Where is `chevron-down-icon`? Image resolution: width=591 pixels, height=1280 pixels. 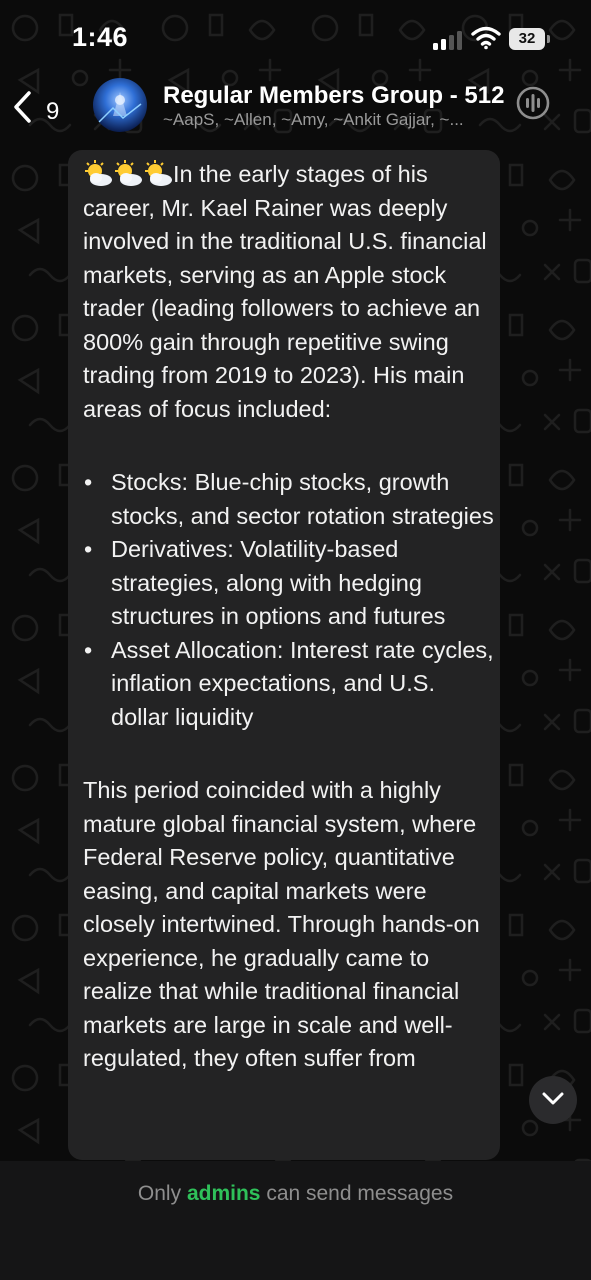
chevron-down-icon is located at coordinates (553, 1098).